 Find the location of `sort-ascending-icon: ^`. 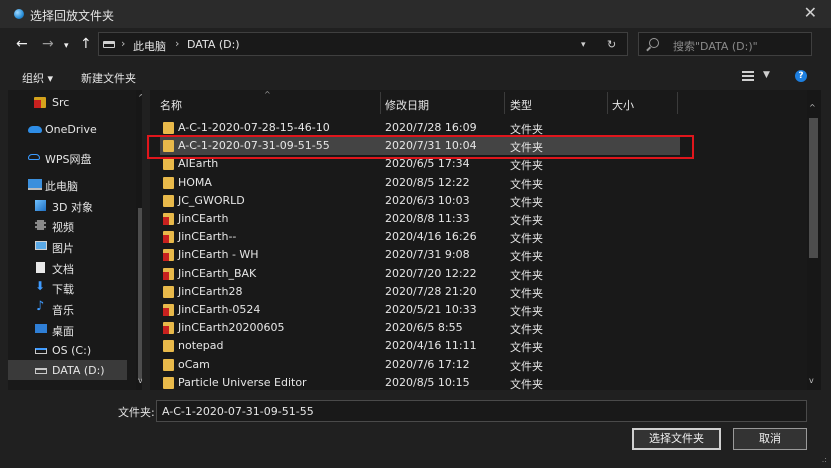

sort-ascending-icon: ^ is located at coordinates (267, 94).